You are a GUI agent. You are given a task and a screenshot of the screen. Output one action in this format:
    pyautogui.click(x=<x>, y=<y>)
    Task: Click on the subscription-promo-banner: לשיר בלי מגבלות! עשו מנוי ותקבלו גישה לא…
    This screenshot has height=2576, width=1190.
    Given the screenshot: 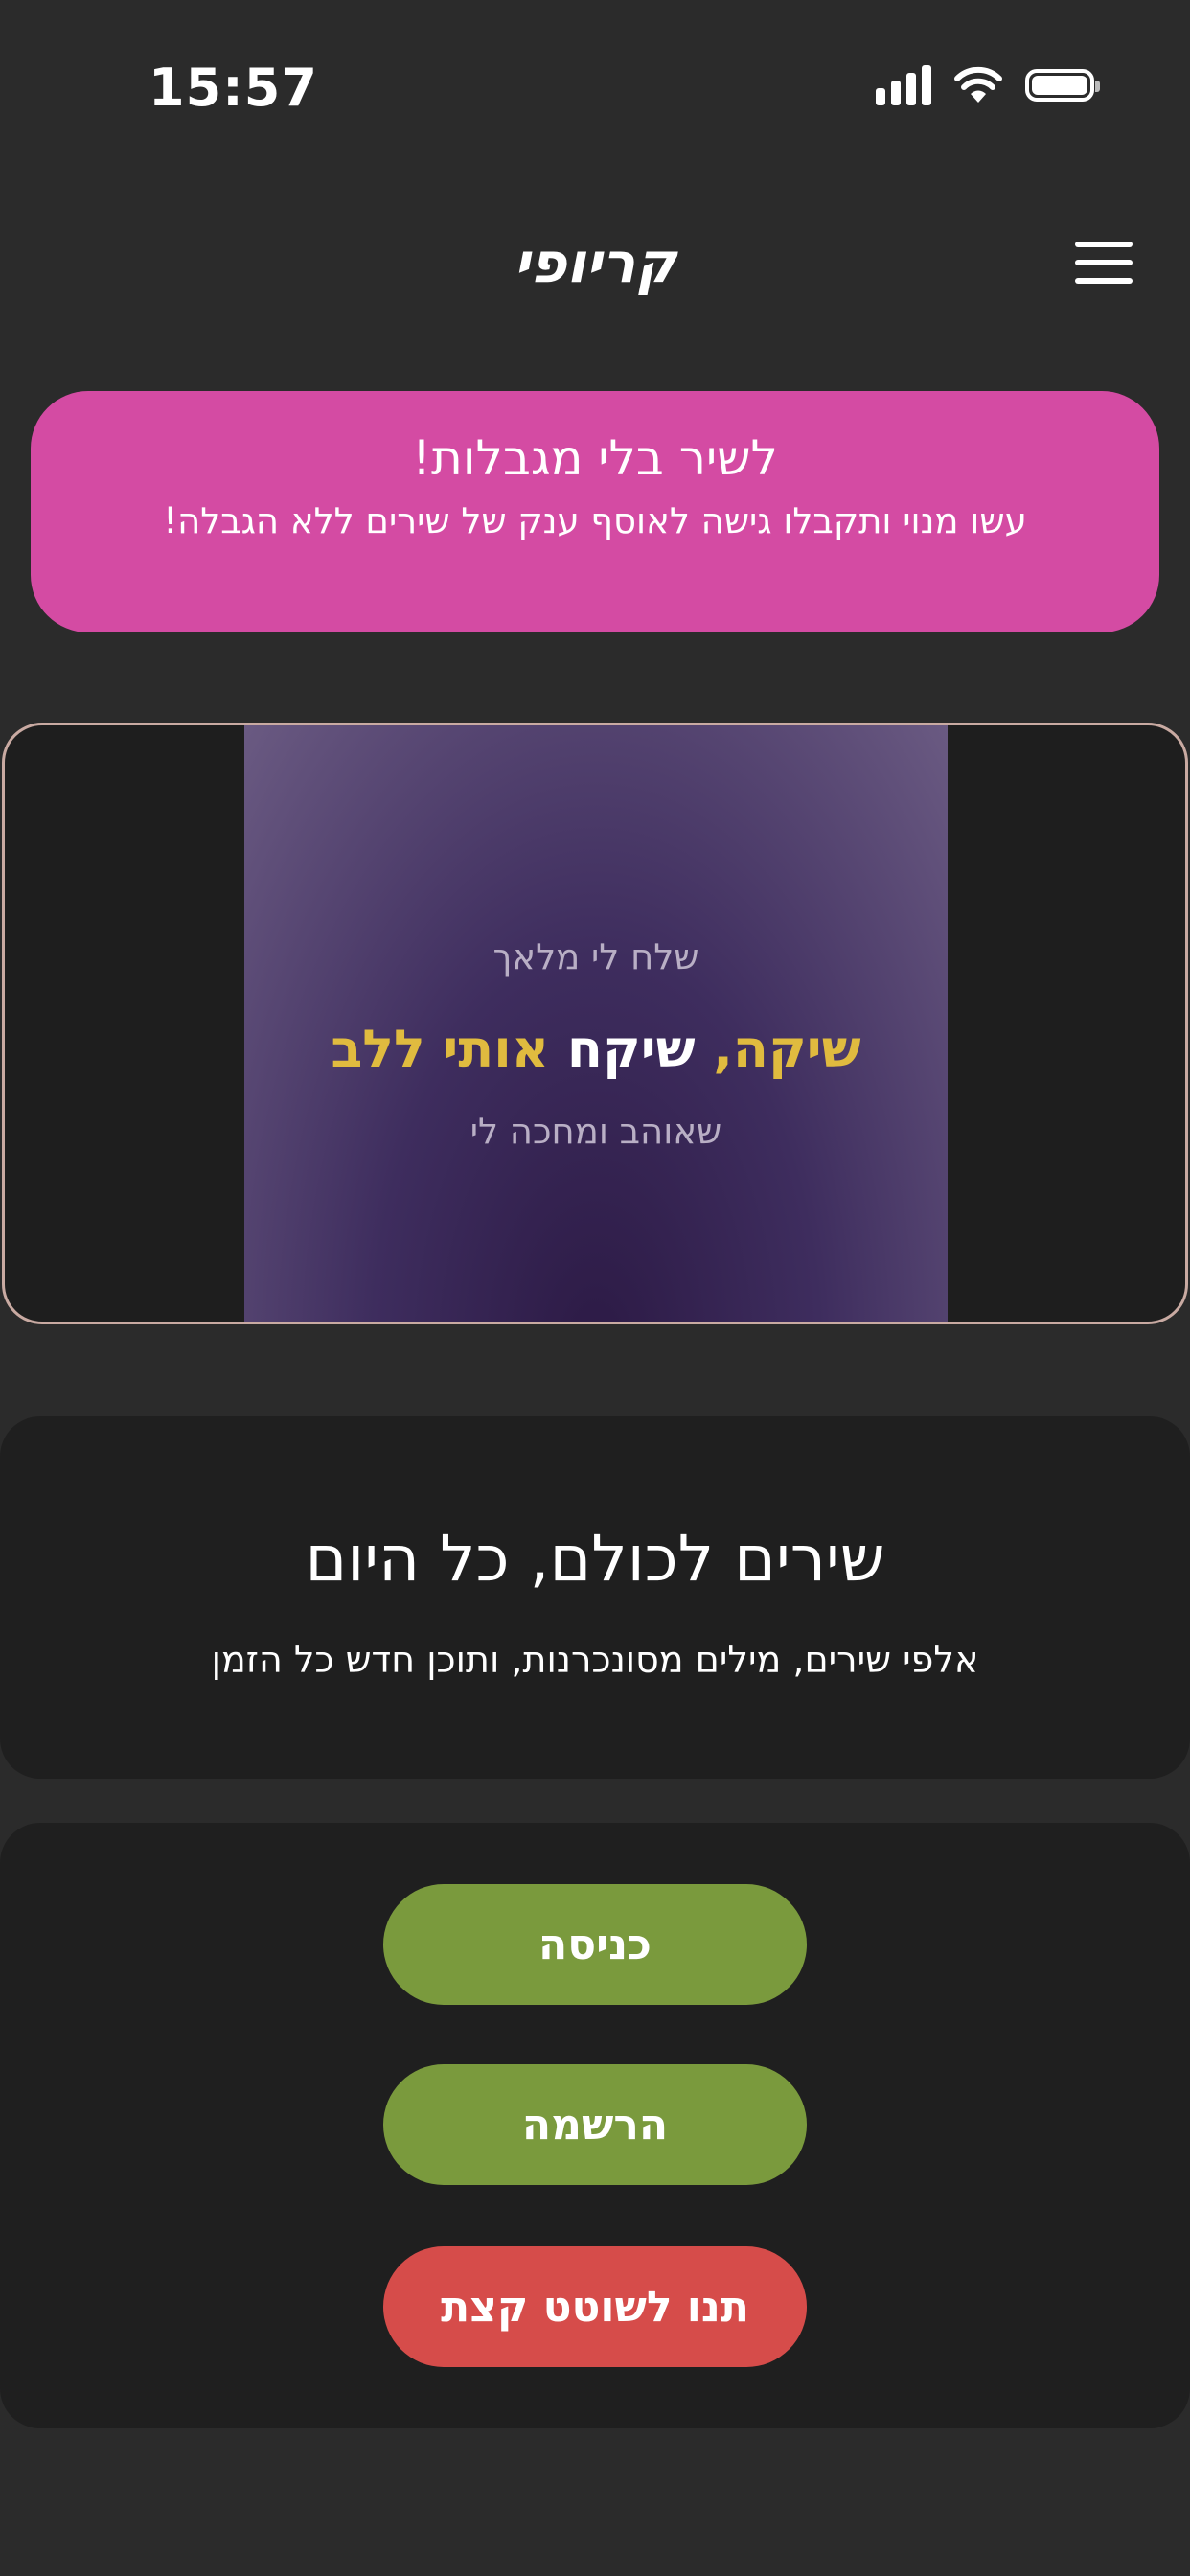 What is the action you would take?
    pyautogui.click(x=595, y=512)
    